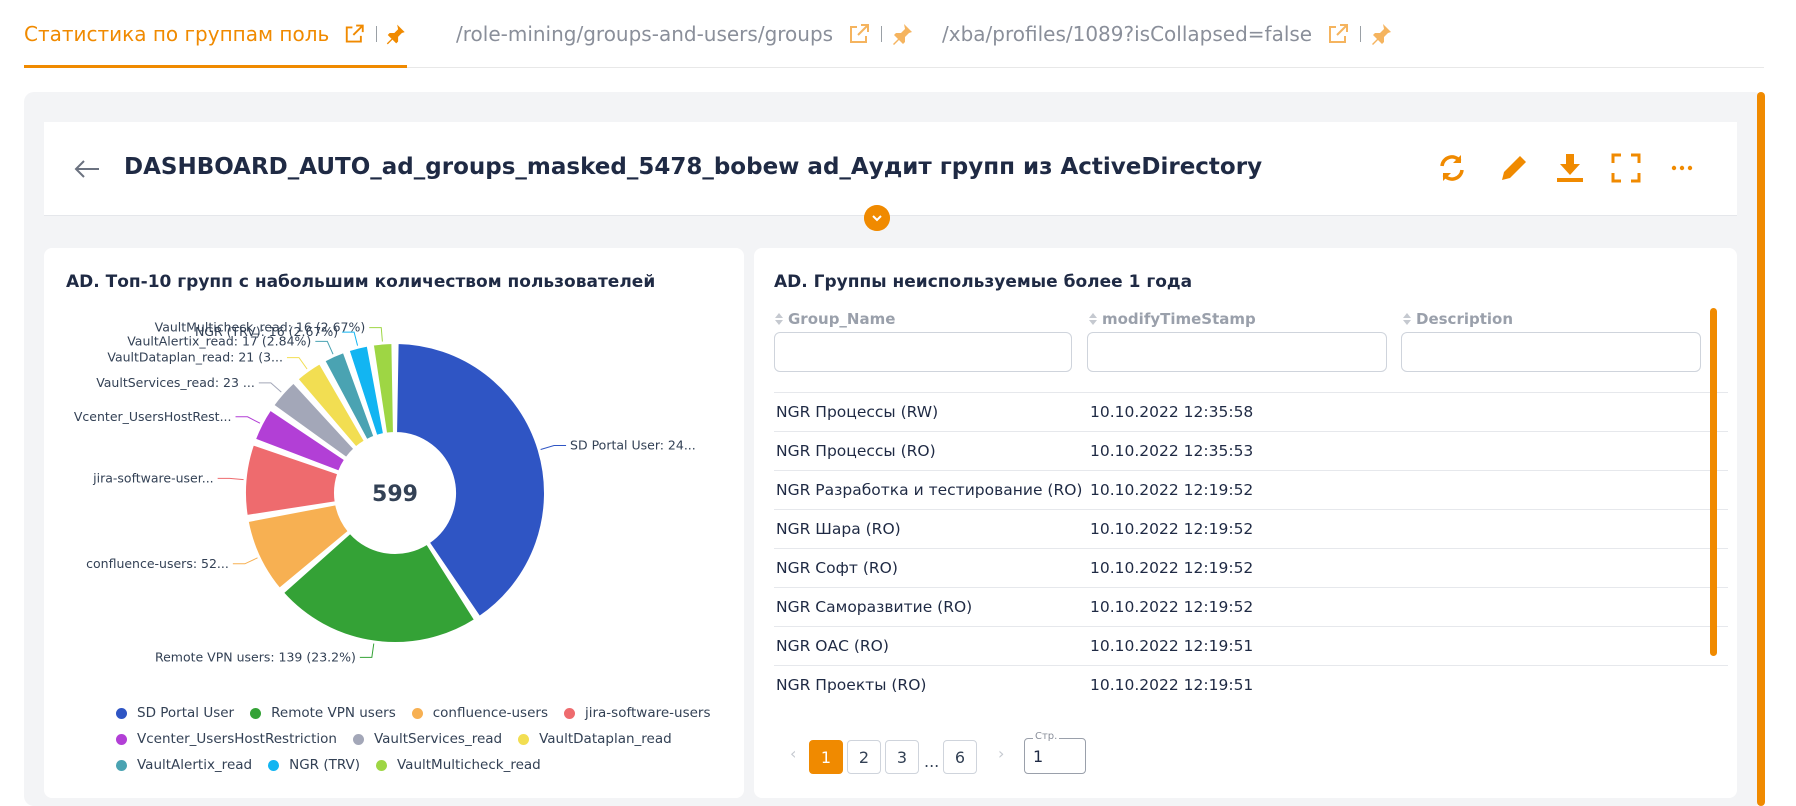  Describe the element at coordinates (438, 739) in the screenshot. I see `legend-label: VaultServices_read` at that location.